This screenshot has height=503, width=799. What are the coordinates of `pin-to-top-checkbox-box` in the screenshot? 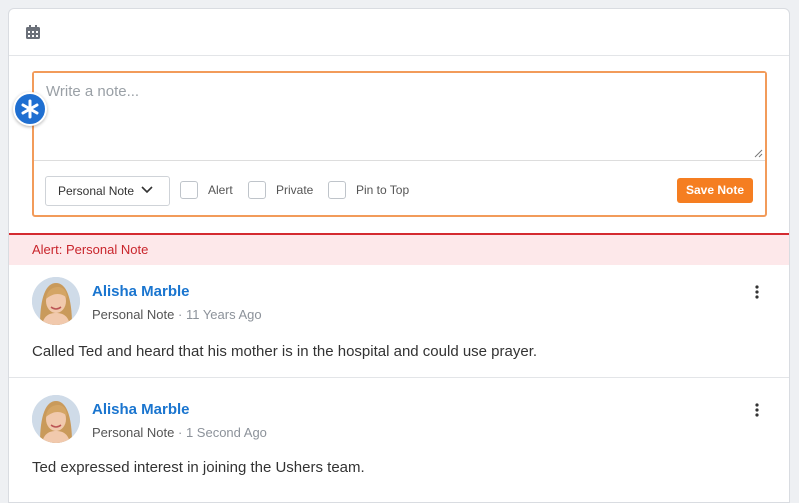 It's located at (337, 190).